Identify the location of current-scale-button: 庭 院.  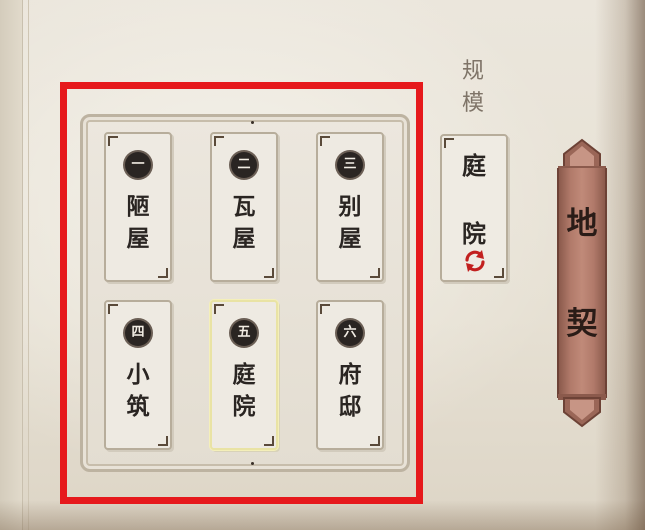
(474, 208).